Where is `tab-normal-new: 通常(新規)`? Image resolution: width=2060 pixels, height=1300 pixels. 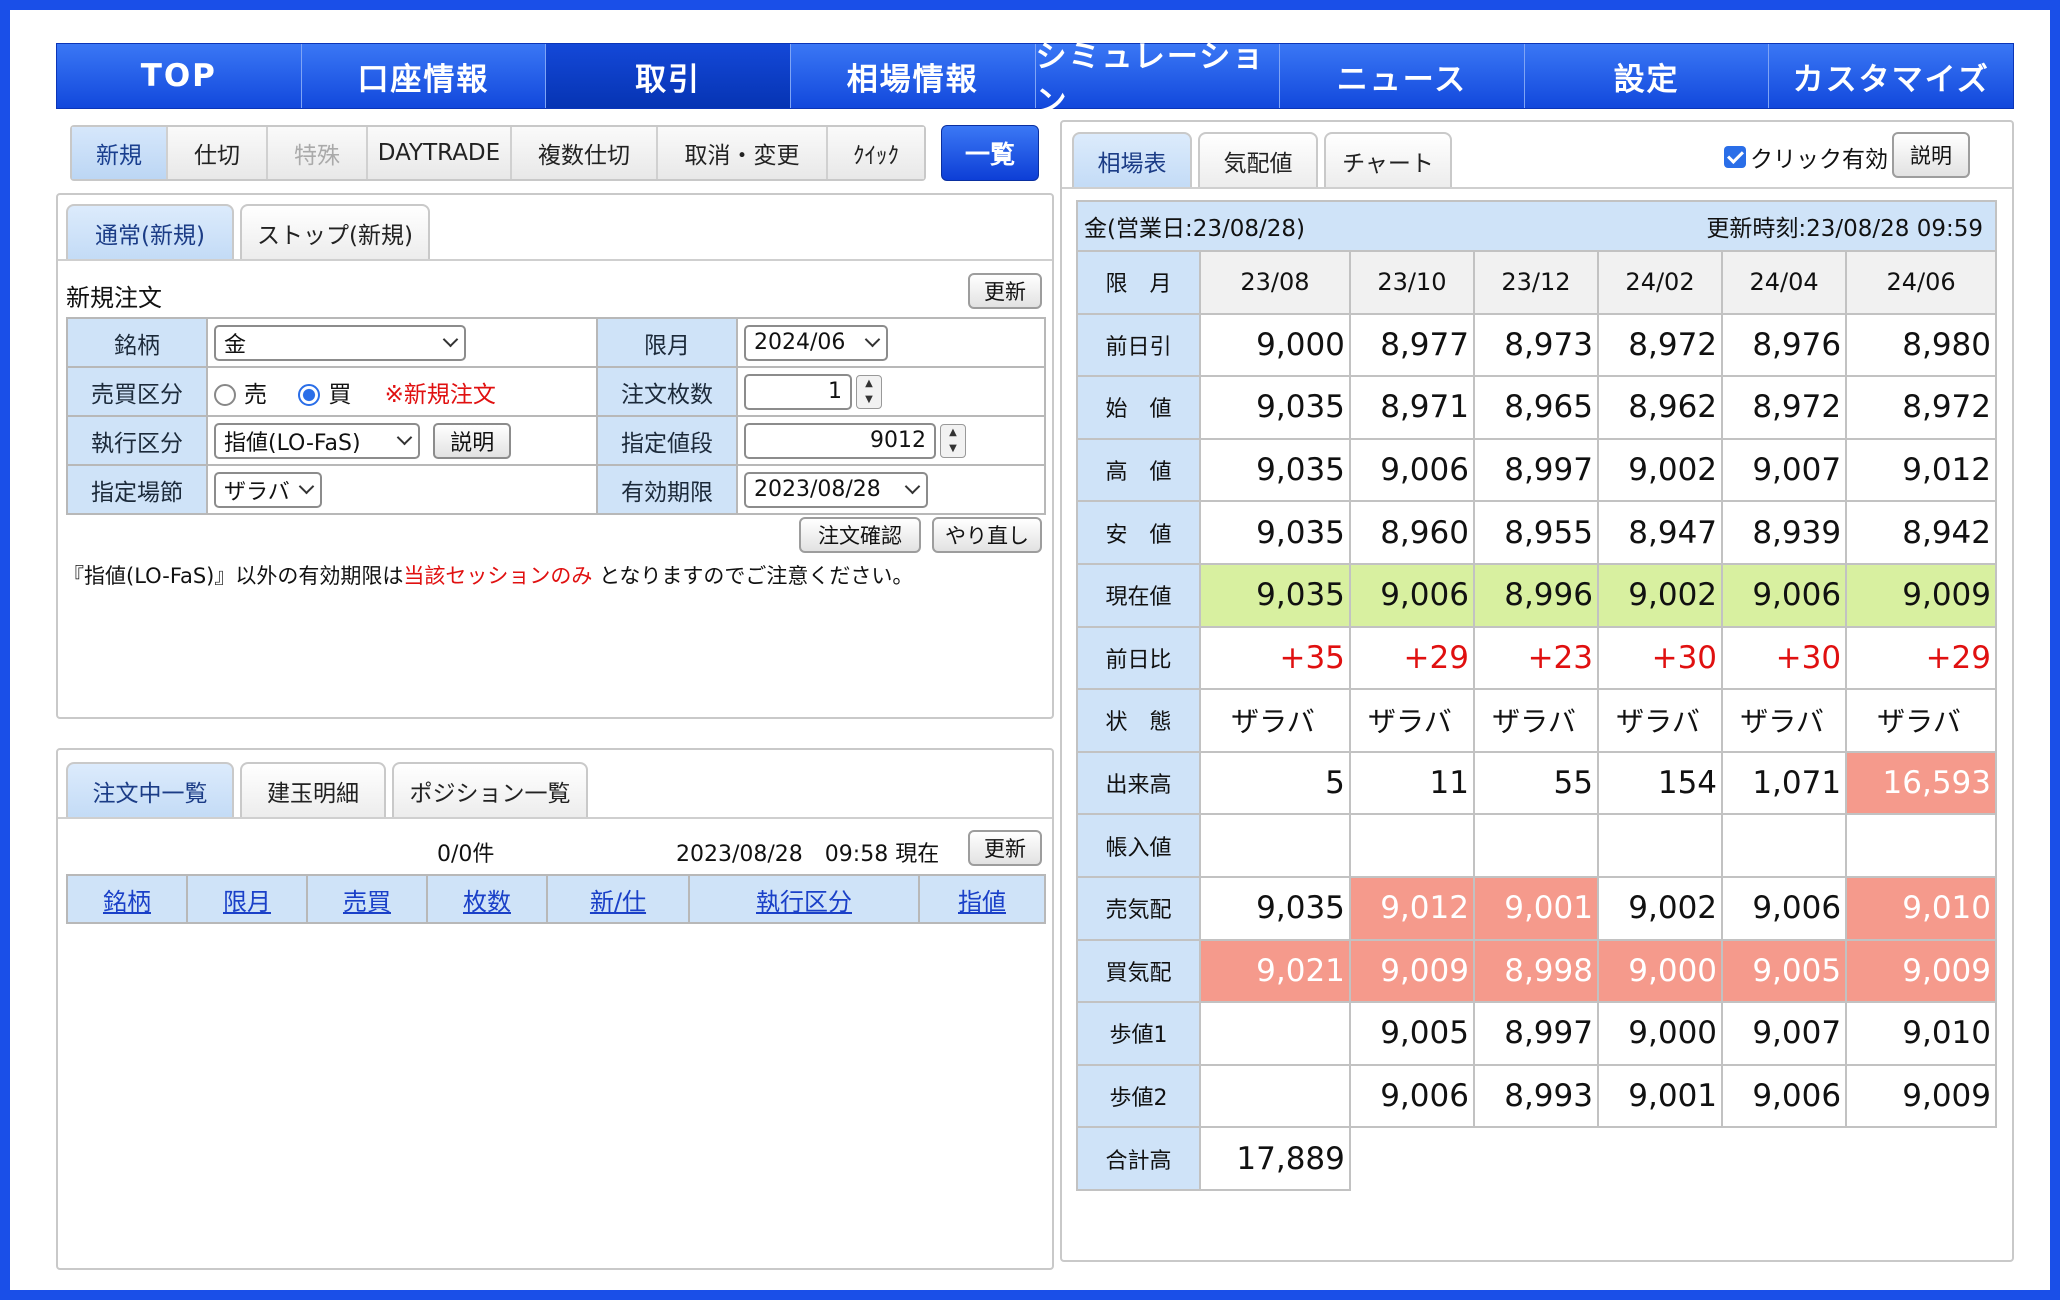 tab-normal-new: 通常(新規) is located at coordinates (150, 232).